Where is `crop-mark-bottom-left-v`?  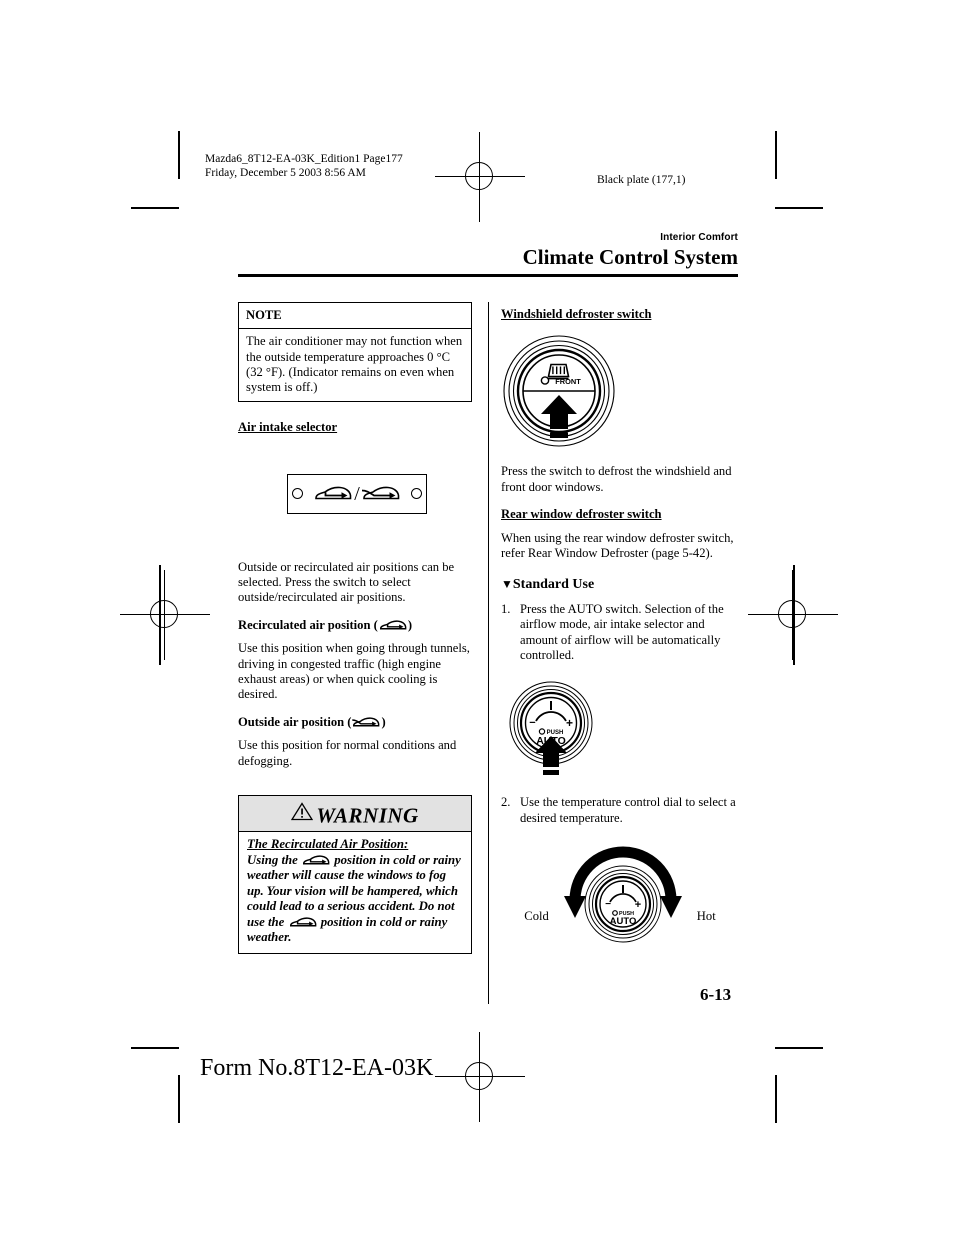
crop-mark-bottom-left-v is located at coordinates (179, 1099).